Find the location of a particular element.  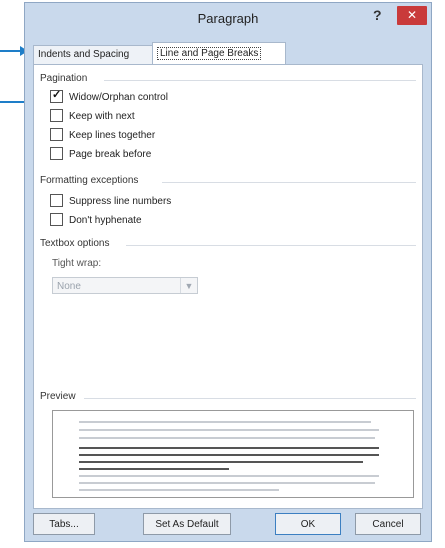

checkbox-label: Page break before is located at coordinates (110, 155).